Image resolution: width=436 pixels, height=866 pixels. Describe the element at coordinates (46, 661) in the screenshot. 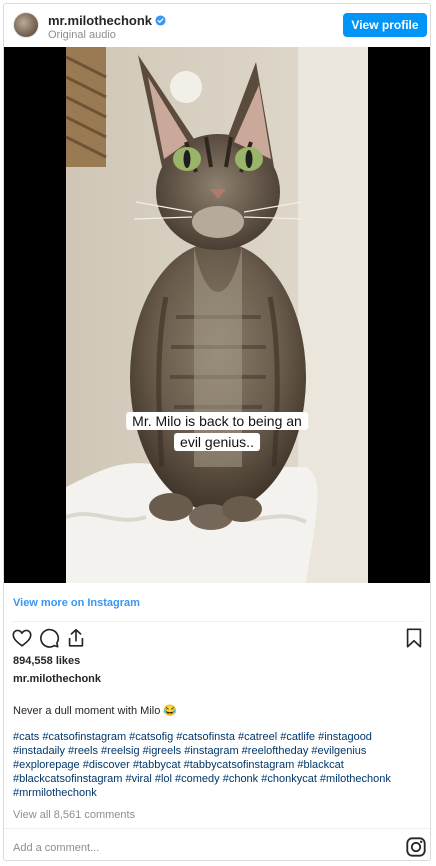

I see `likes-count: 894,558 likes` at that location.